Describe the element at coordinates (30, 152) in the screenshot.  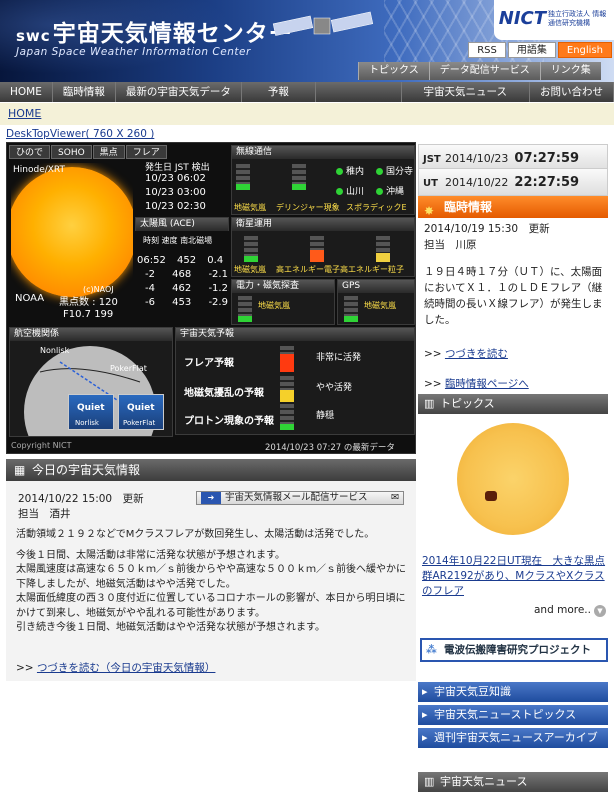
I see `tab-hinode: ひので` at that location.